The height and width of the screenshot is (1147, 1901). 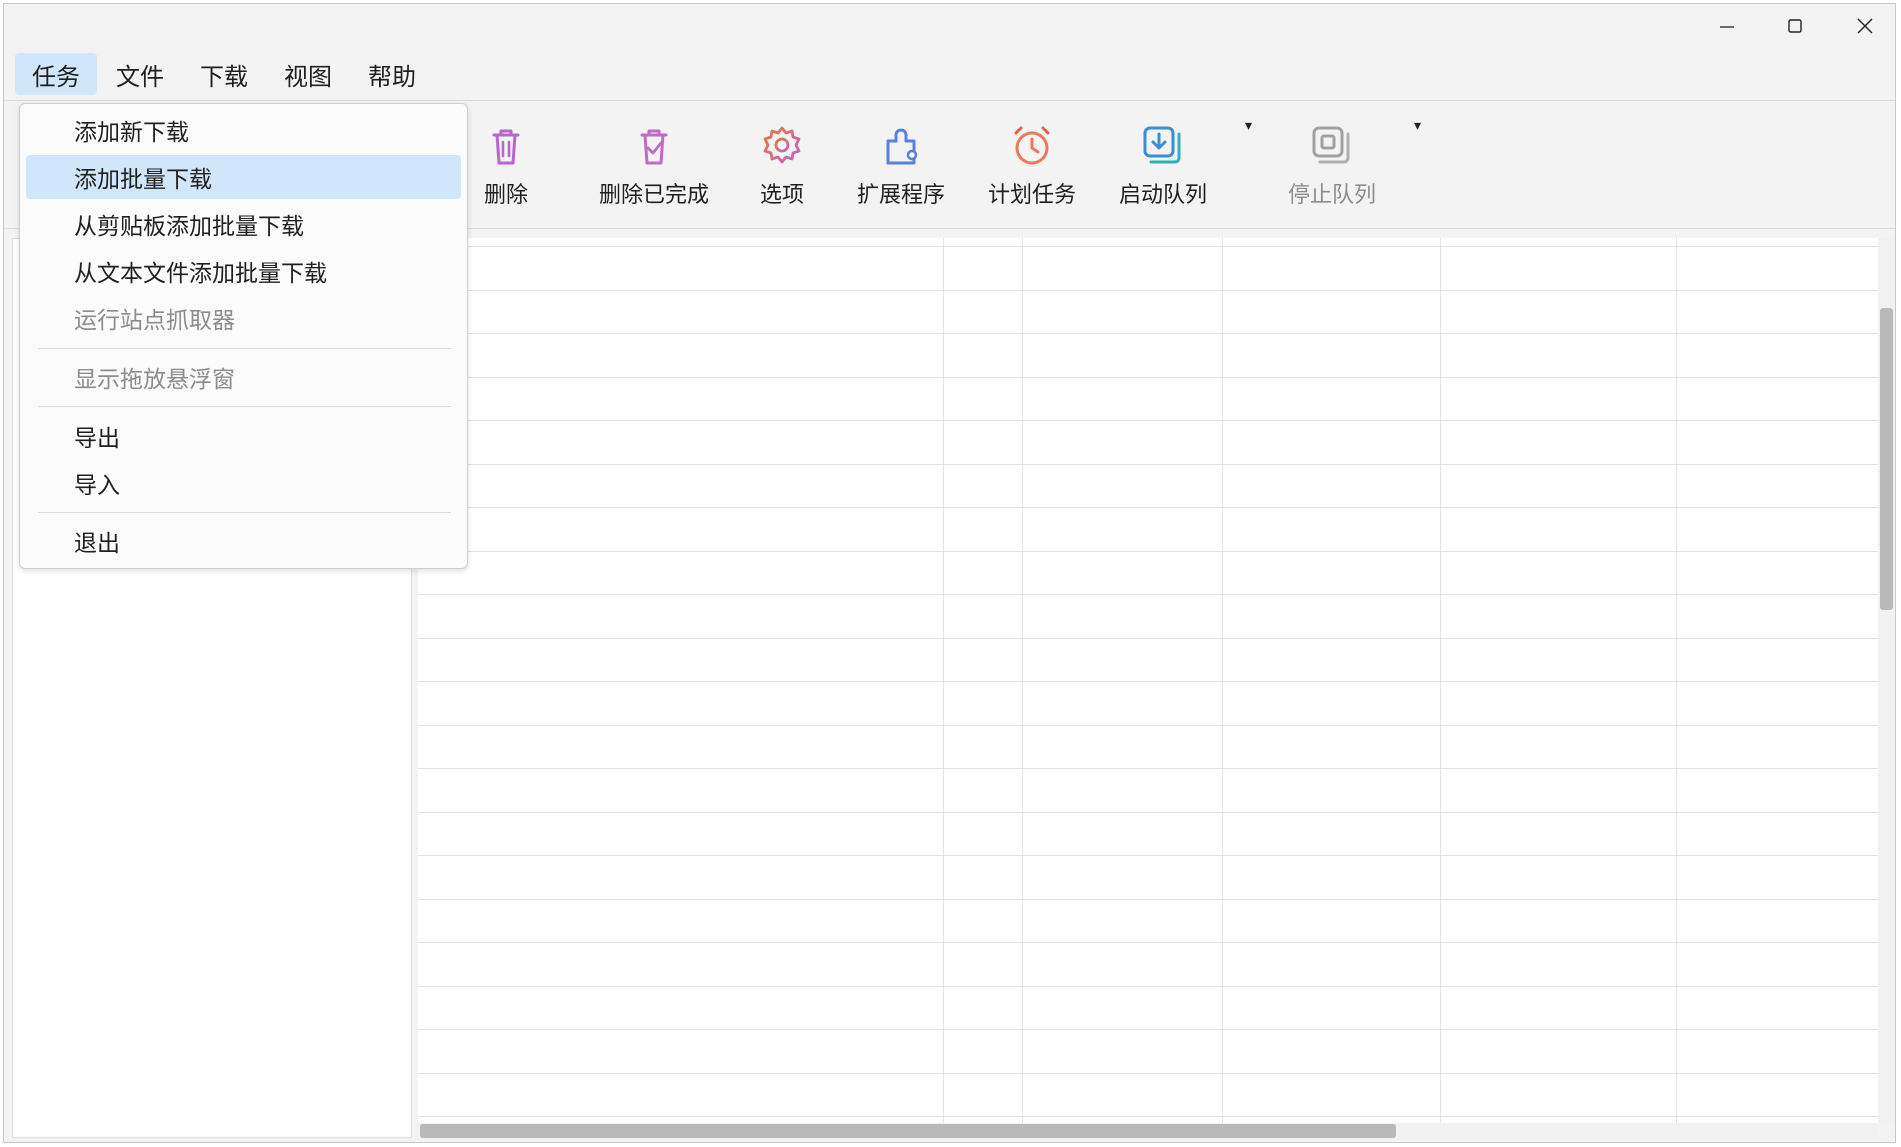 I want to click on alarm-clock-icon, so click(x=1032, y=146).